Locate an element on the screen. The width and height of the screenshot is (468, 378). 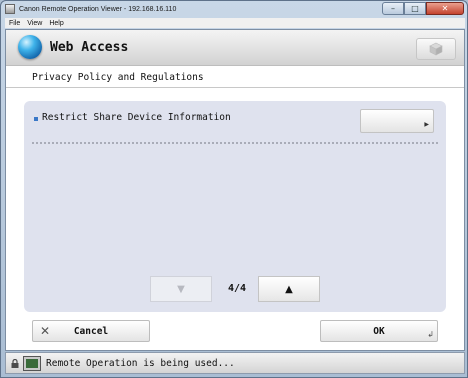
divider is located at coordinates (235, 87).